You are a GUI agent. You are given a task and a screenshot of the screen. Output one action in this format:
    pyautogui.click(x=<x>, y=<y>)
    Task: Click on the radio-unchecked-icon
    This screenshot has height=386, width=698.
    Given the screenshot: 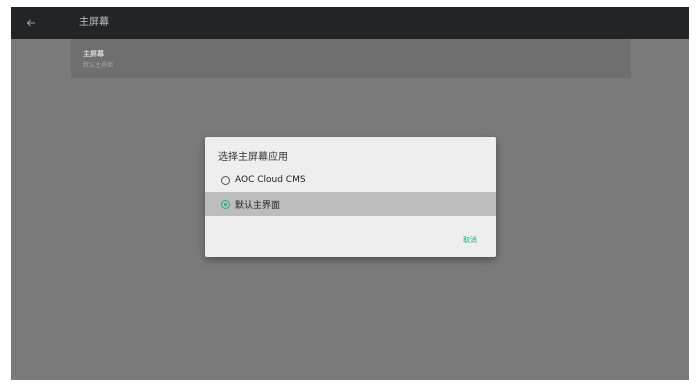 What is the action you would take?
    pyautogui.click(x=225, y=180)
    